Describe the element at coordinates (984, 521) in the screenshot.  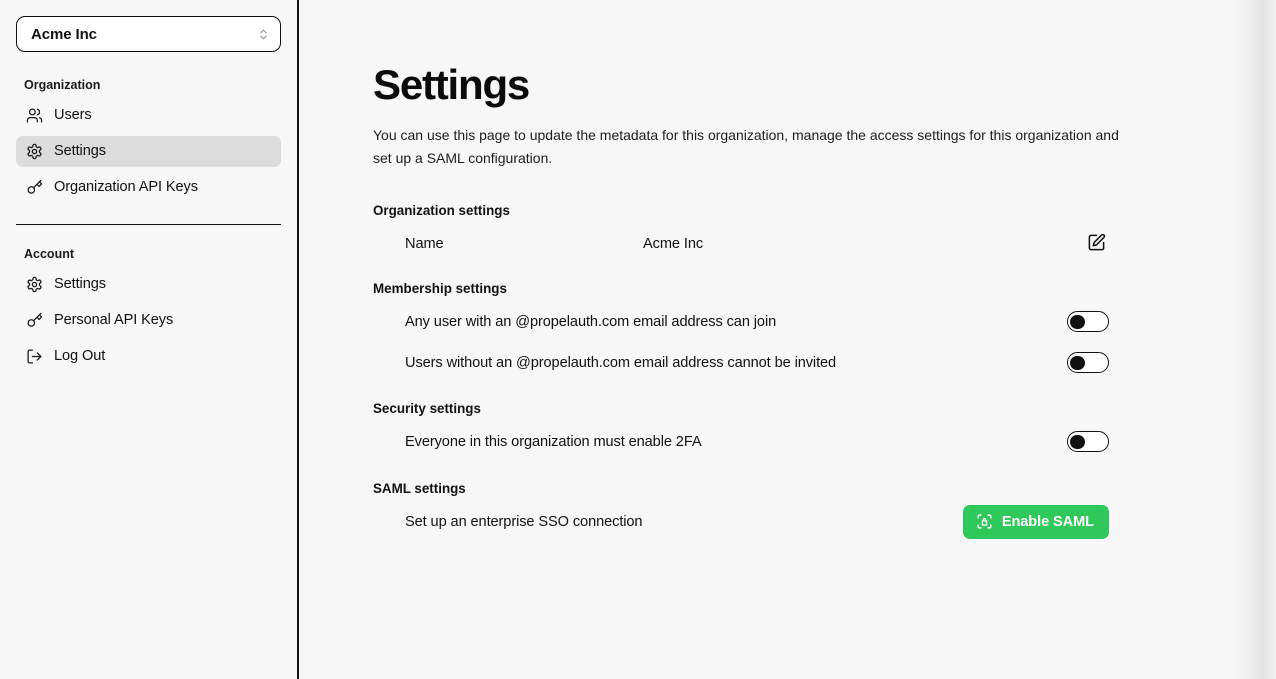
I see `scan-face-lock-icon` at that location.